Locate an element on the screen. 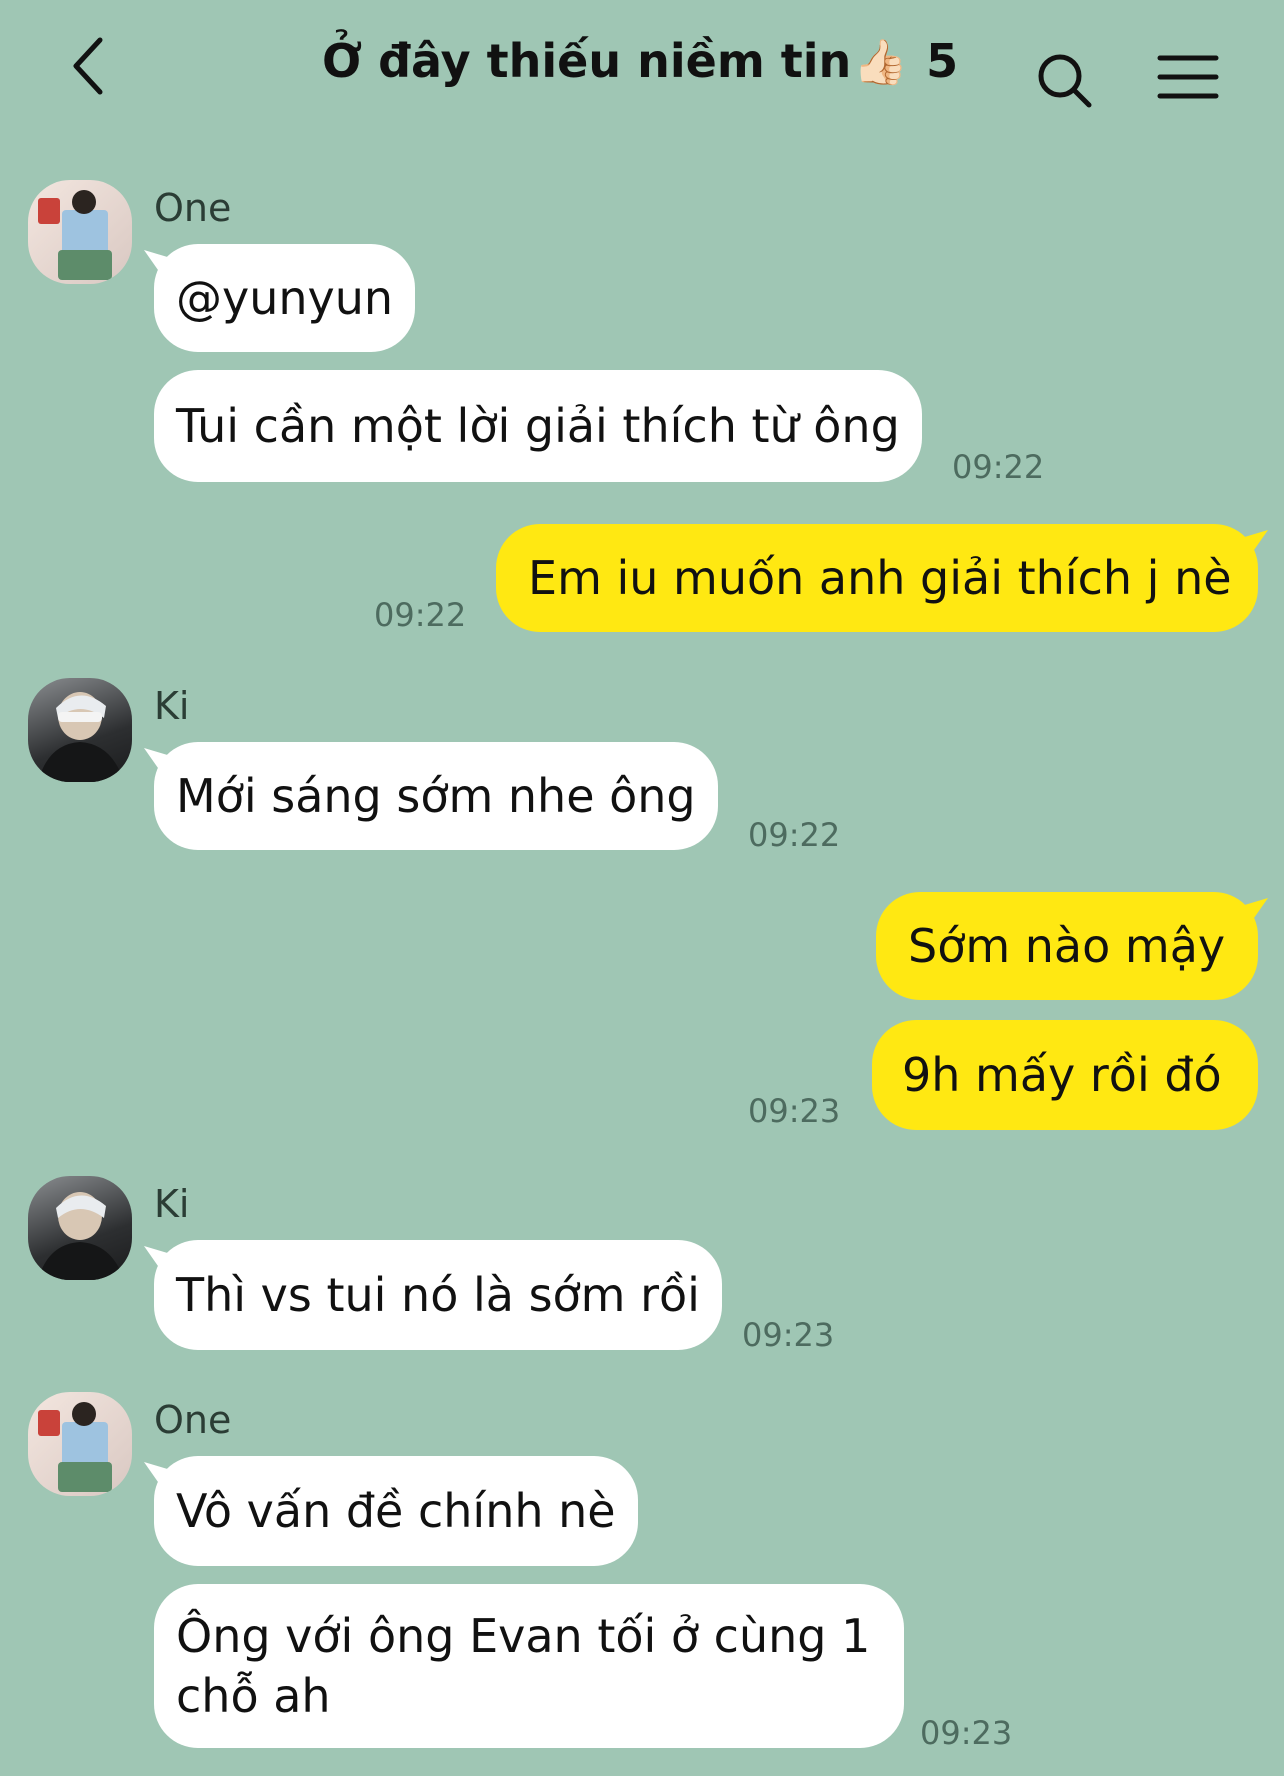 The width and height of the screenshot is (1284, 1776). message-bubble: Mới sáng sớm nhe ông is located at coordinates (436, 796).